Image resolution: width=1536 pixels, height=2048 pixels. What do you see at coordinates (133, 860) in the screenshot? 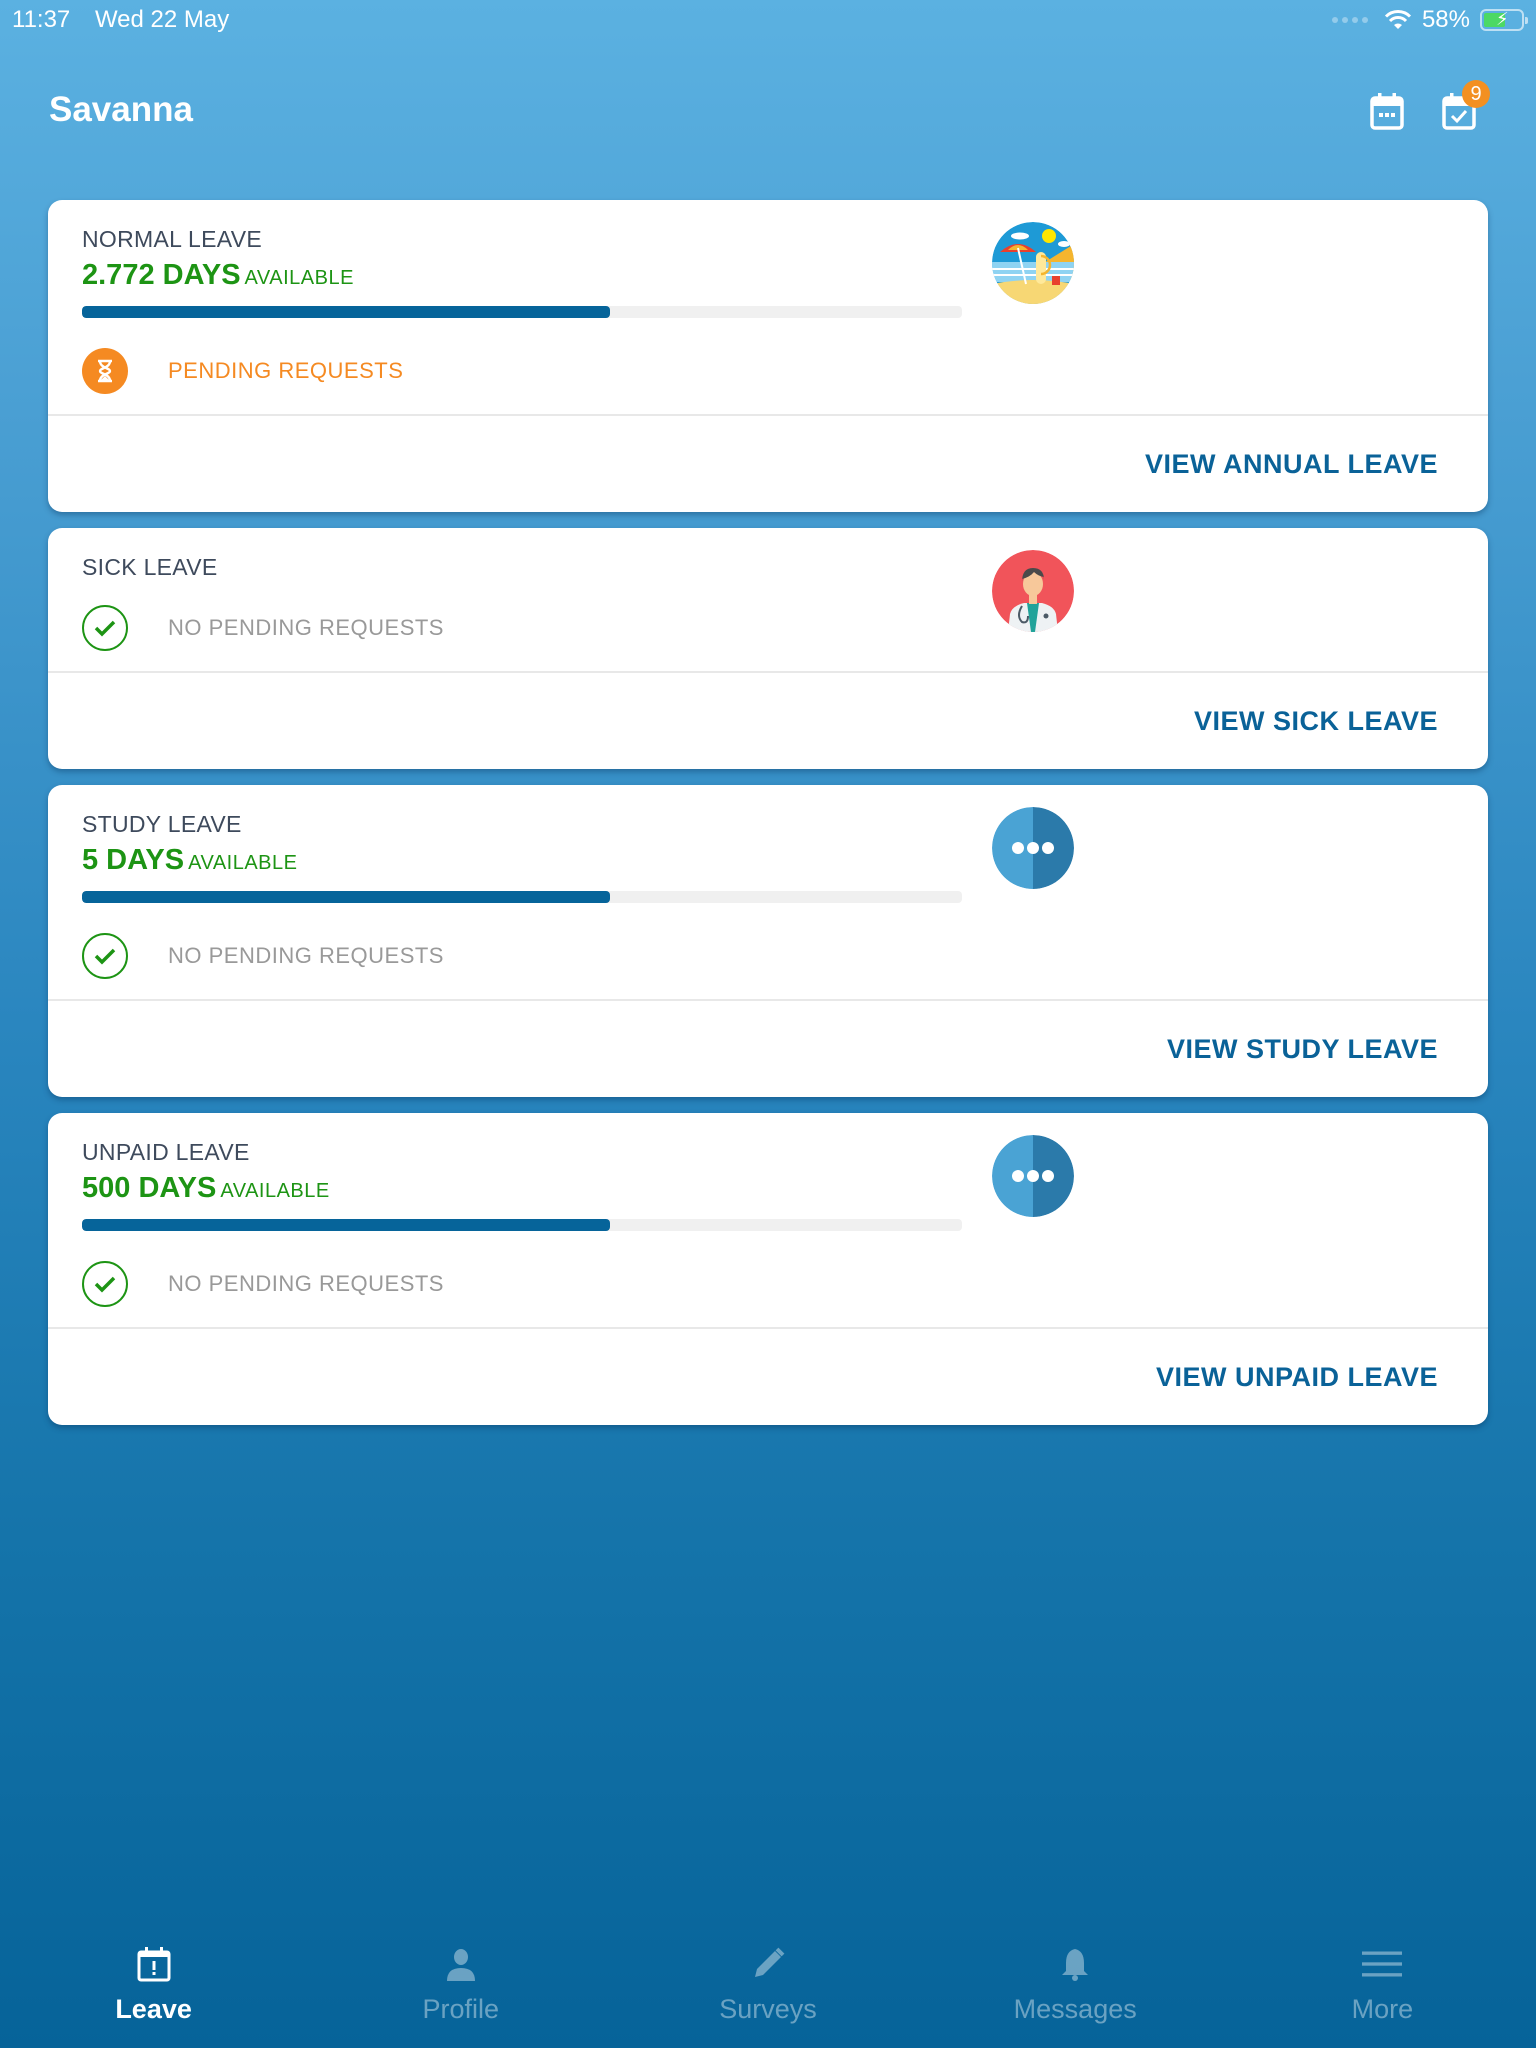
I see `days-value: 5 DAYS` at bounding box center [133, 860].